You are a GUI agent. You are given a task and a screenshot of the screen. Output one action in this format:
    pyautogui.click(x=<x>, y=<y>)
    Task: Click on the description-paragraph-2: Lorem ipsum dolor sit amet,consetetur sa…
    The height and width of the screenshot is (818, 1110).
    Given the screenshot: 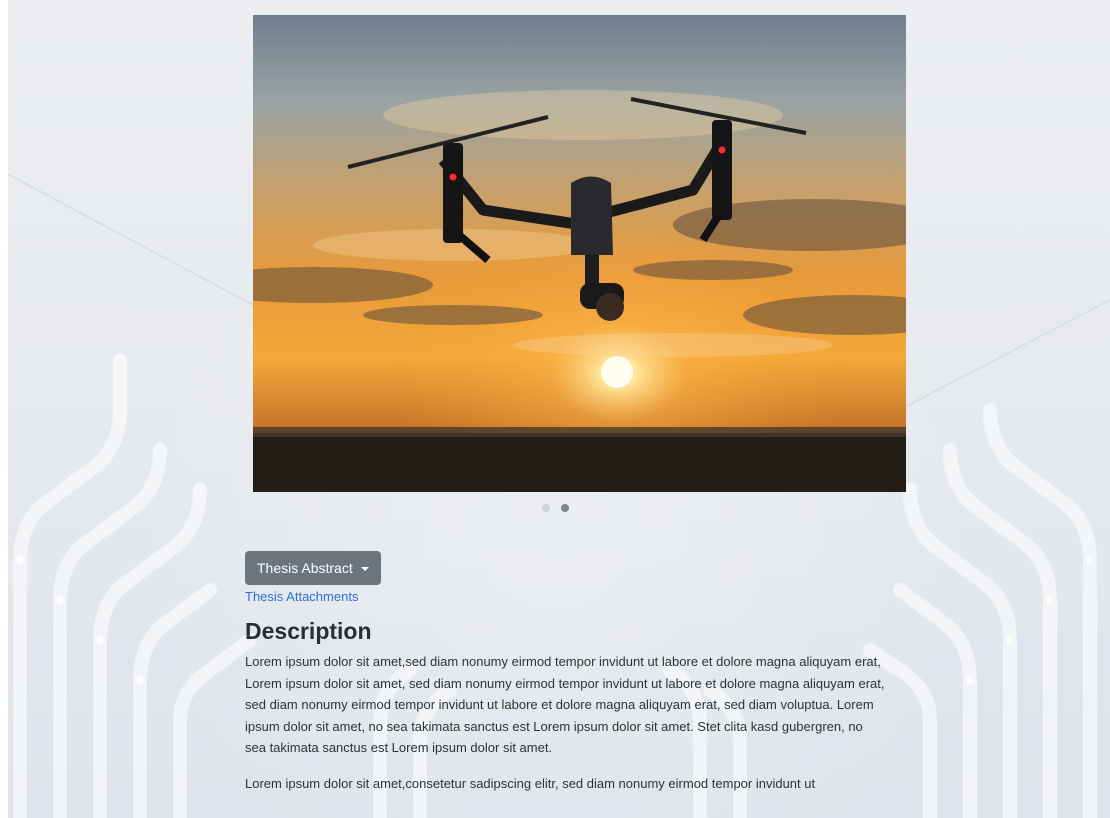 What is the action you would take?
    pyautogui.click(x=530, y=783)
    